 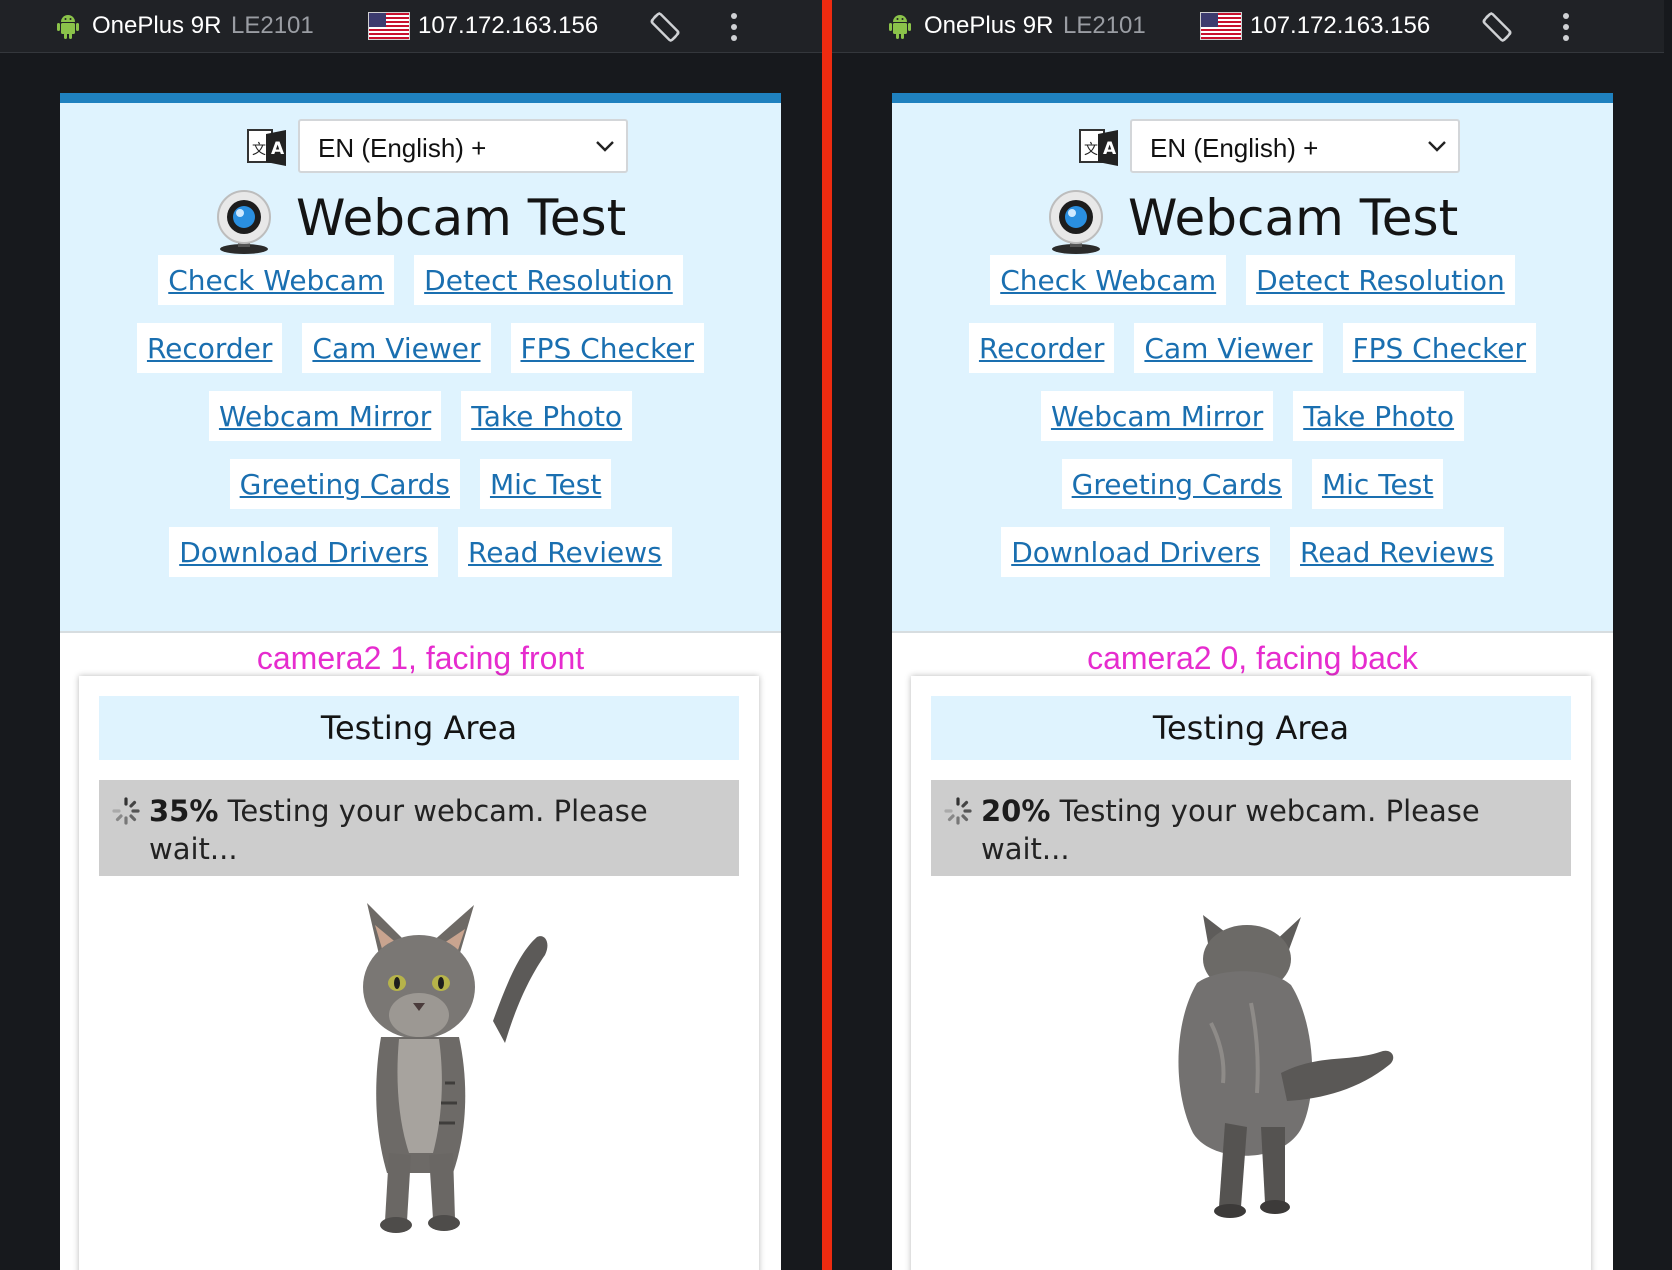 What do you see at coordinates (1016, 811) in the screenshot?
I see `progress-percent: 20%` at bounding box center [1016, 811].